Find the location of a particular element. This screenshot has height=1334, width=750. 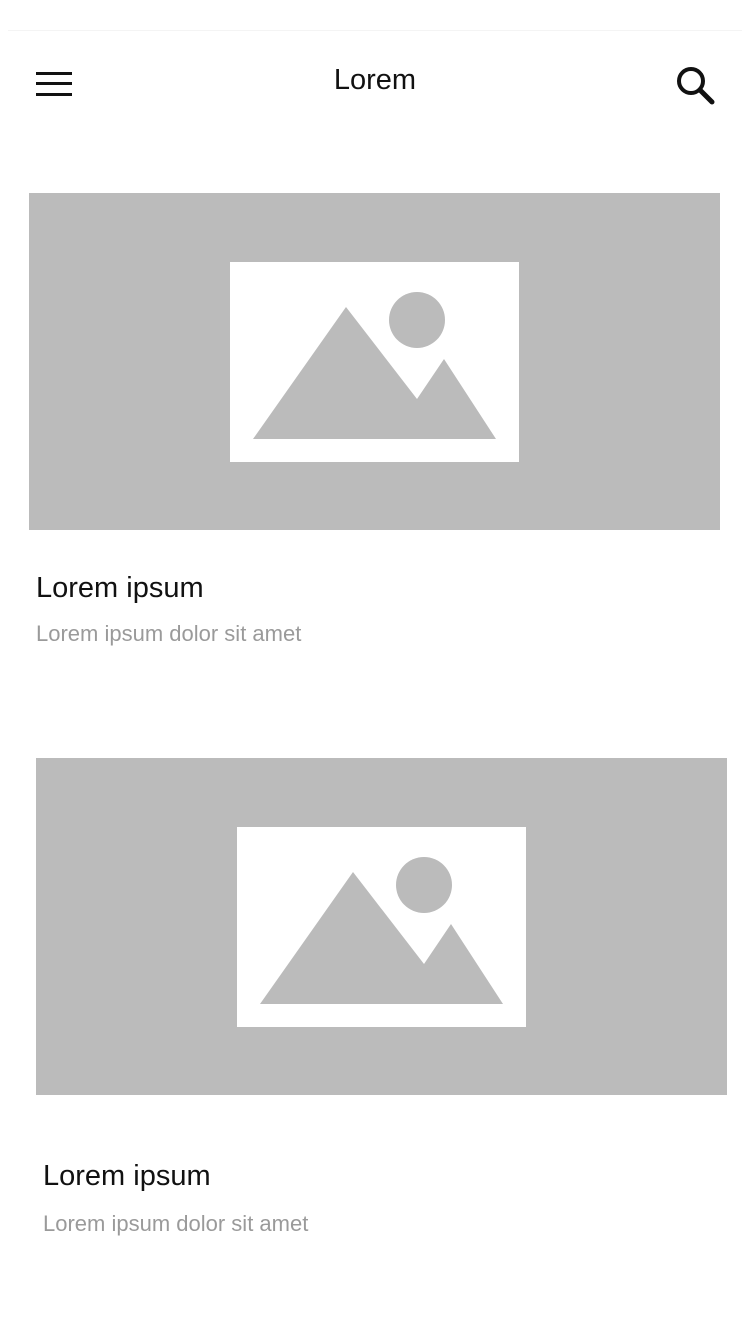

search-icon is located at coordinates (696, 86).